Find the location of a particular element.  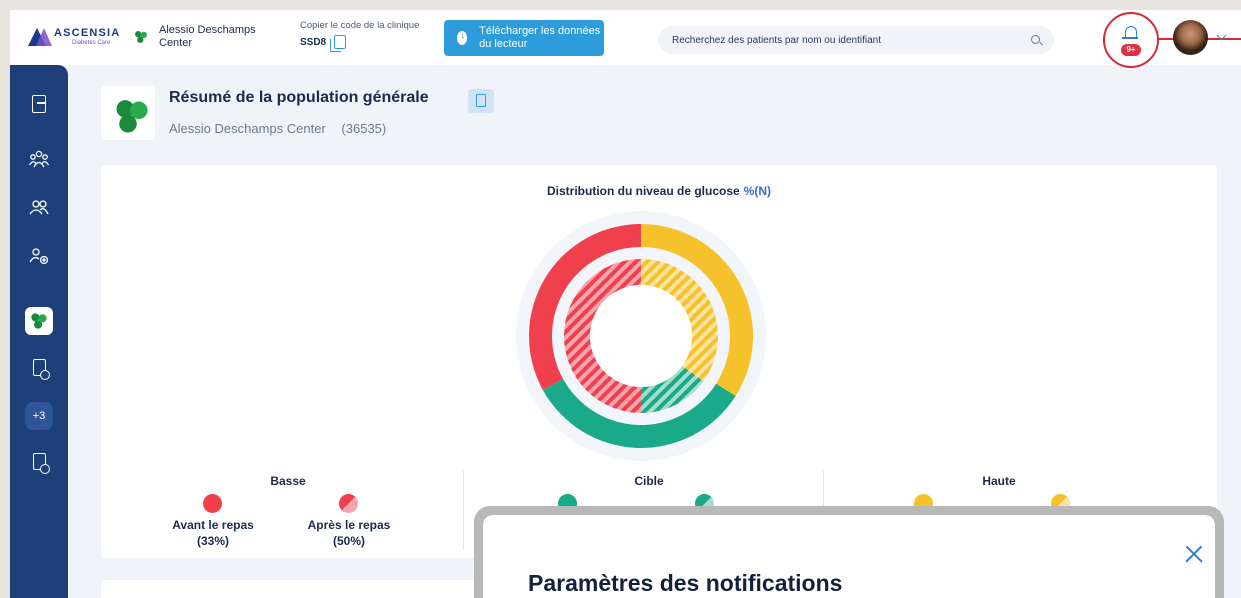

ascensia-logo-icon is located at coordinates (40, 37).